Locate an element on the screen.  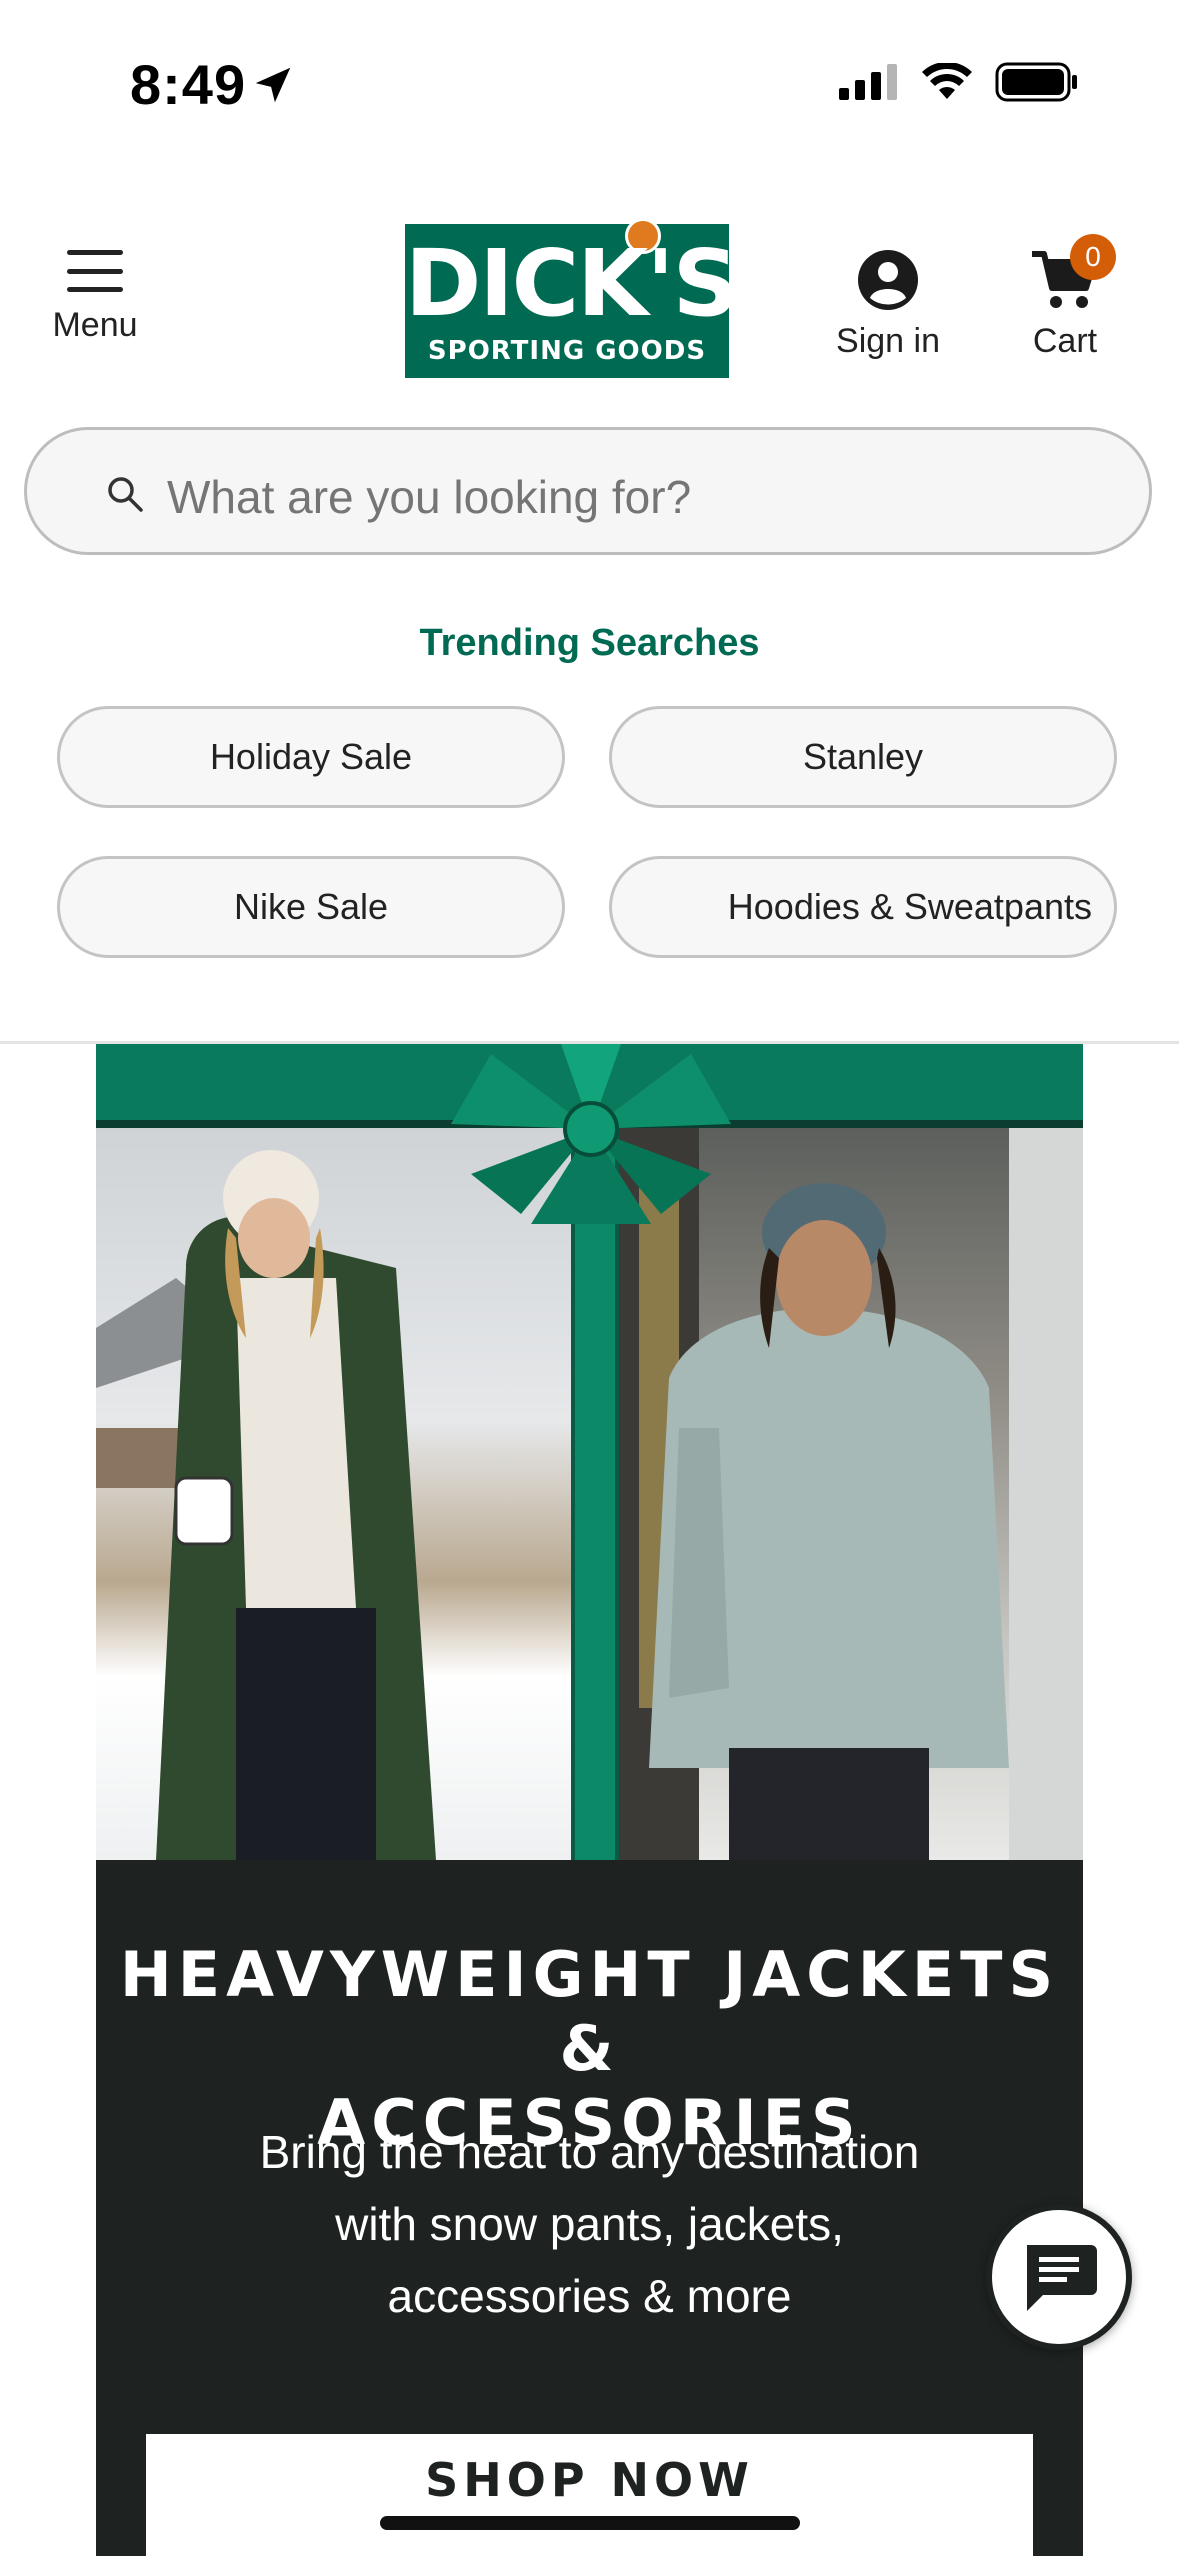
chat-button is located at coordinates (1059, 2277).